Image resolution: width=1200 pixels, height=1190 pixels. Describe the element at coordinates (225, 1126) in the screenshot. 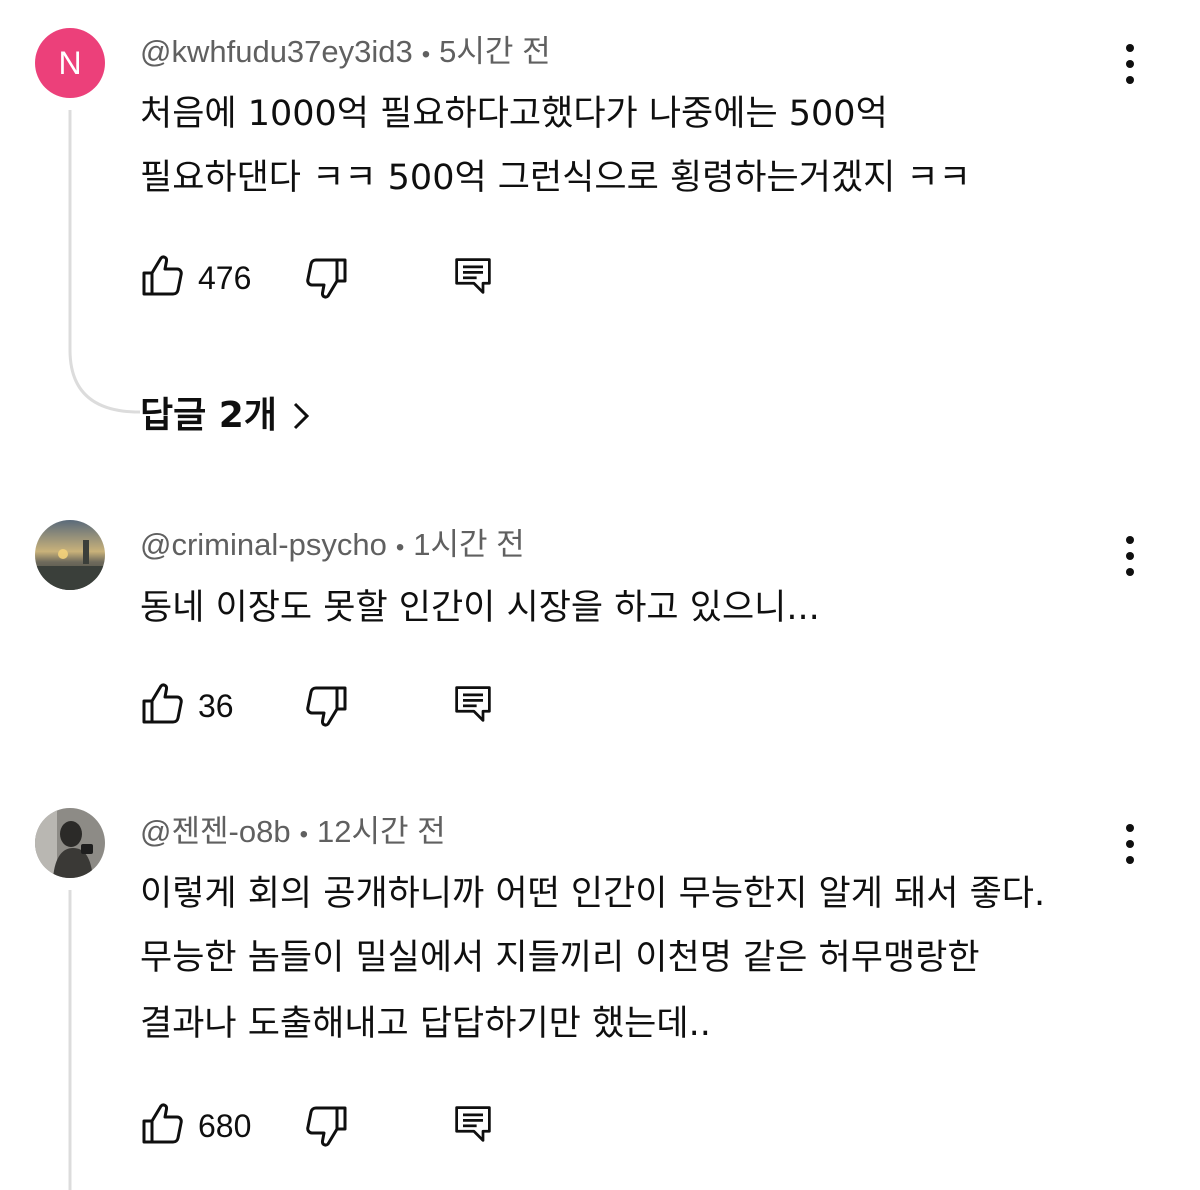

I see `like-count: 680` at that location.